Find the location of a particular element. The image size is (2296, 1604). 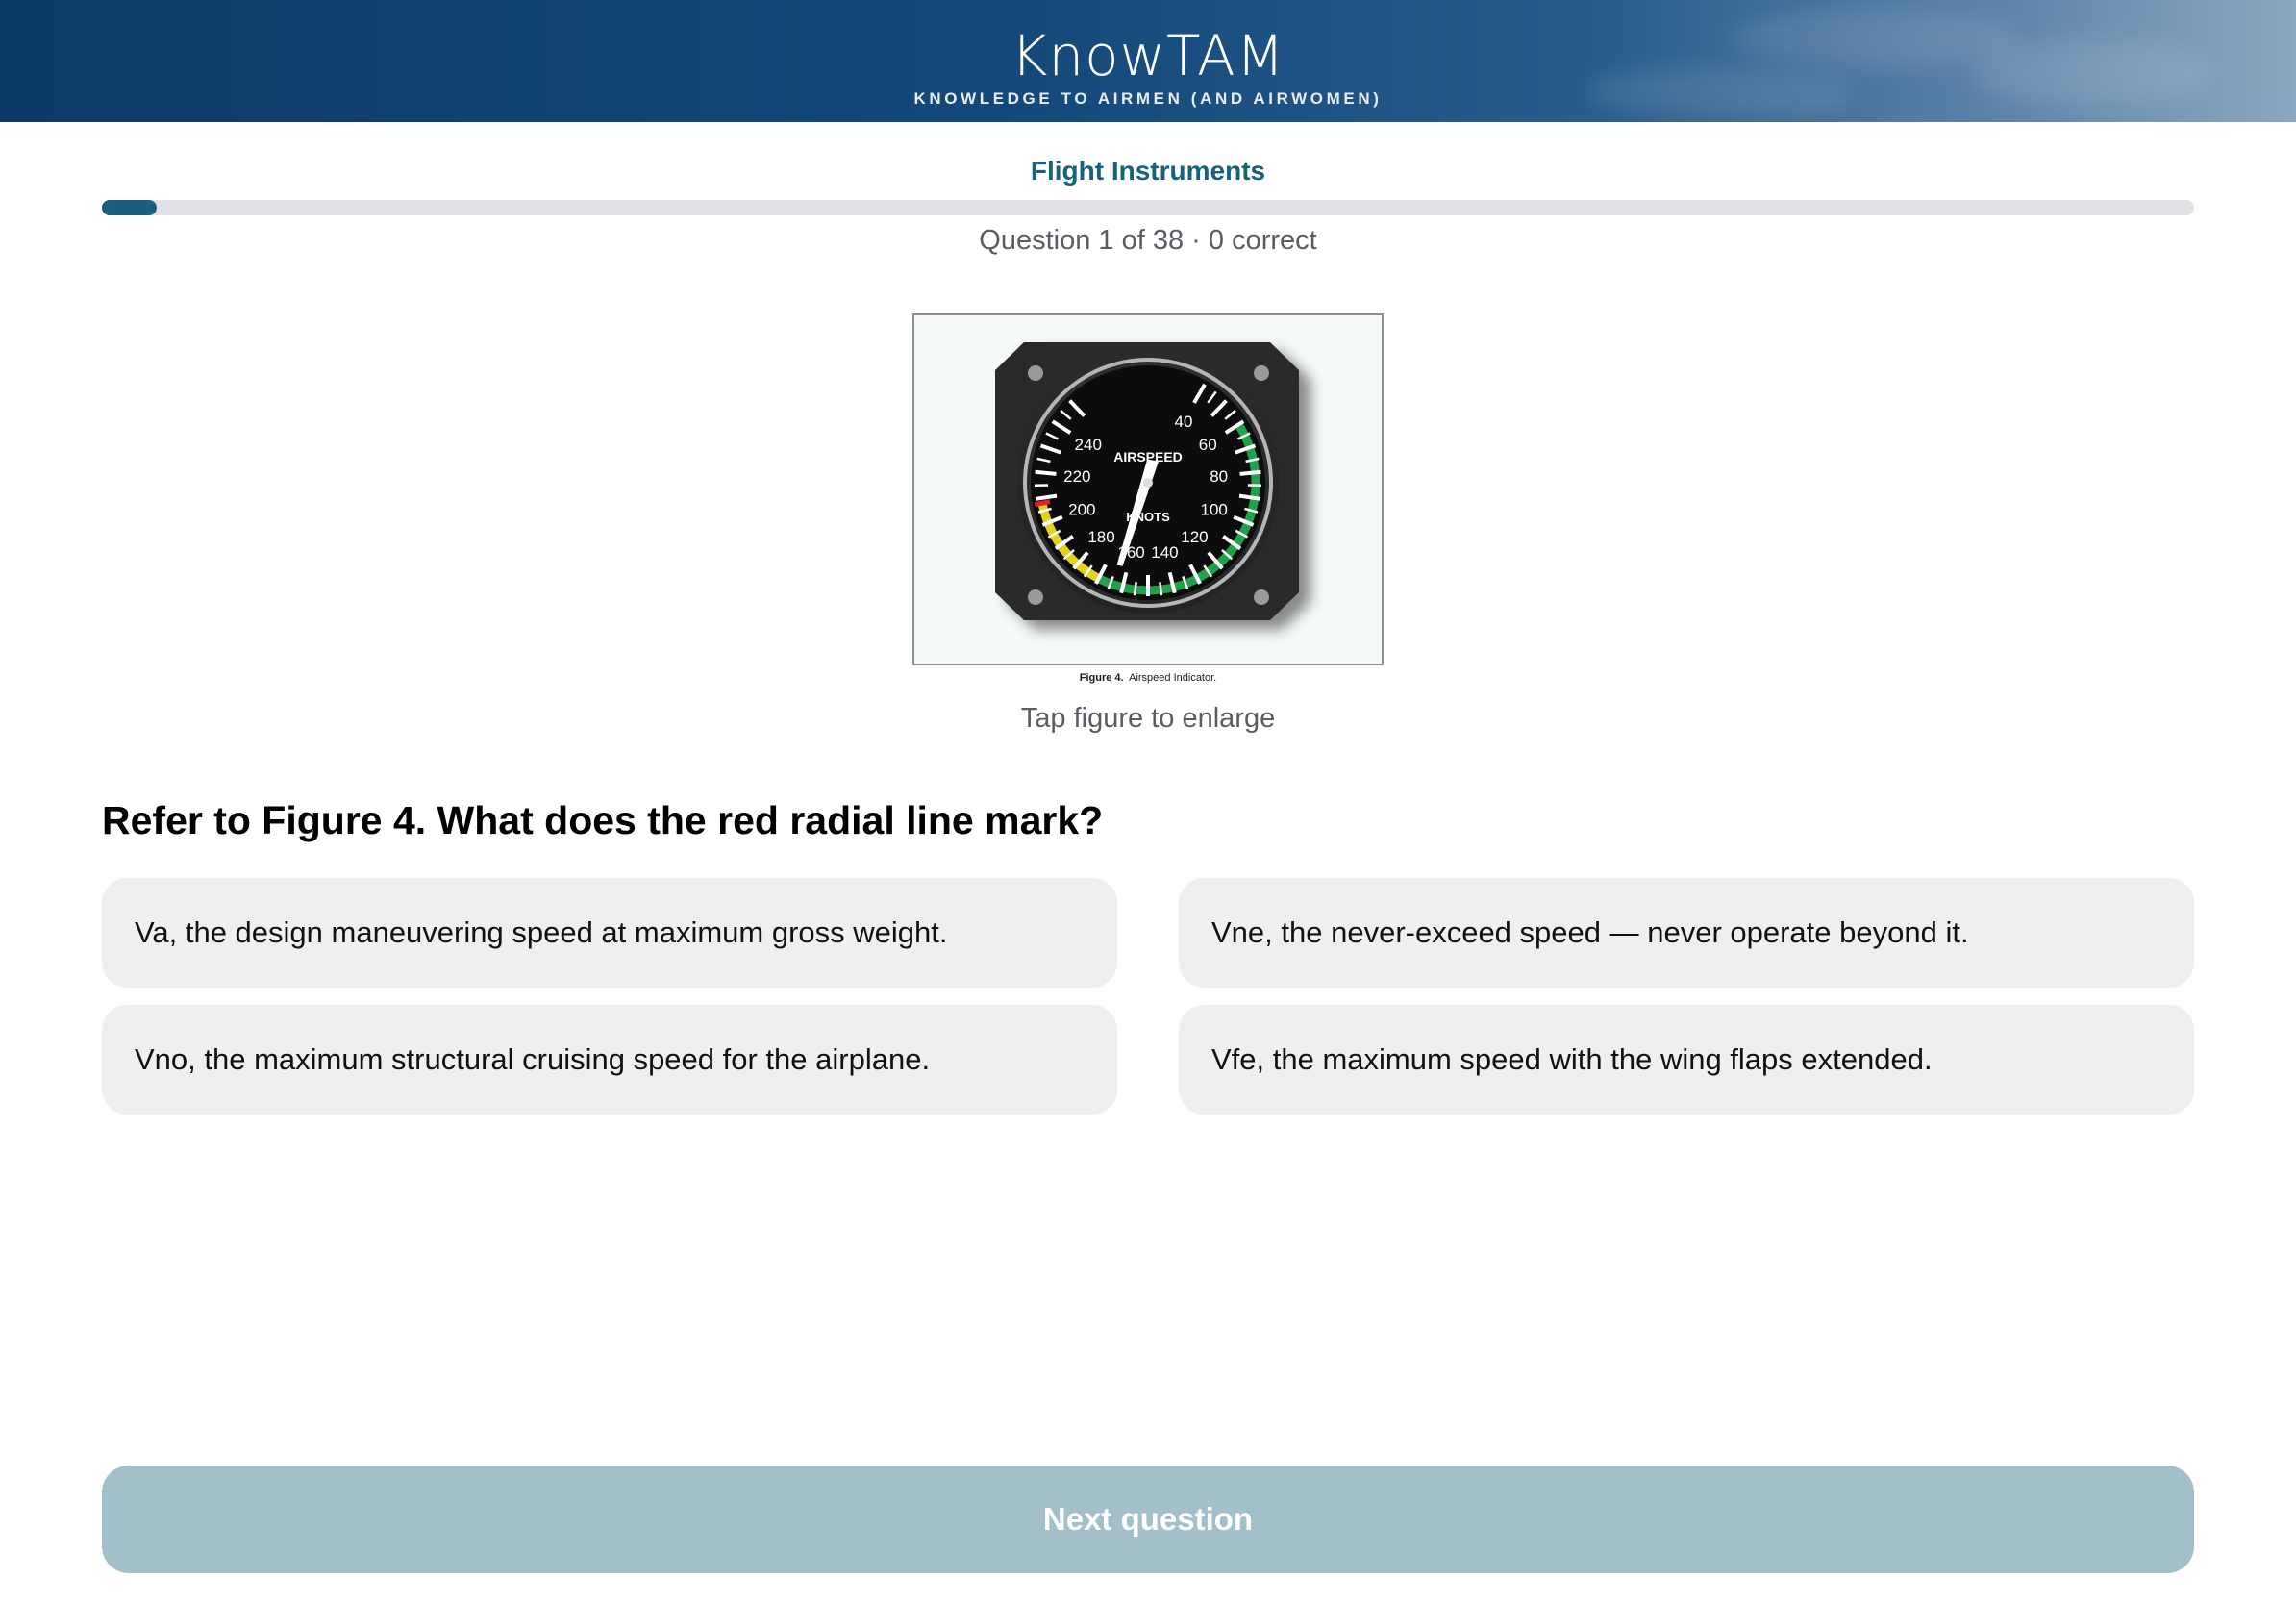

progress-bar-fill is located at coordinates (129, 207).